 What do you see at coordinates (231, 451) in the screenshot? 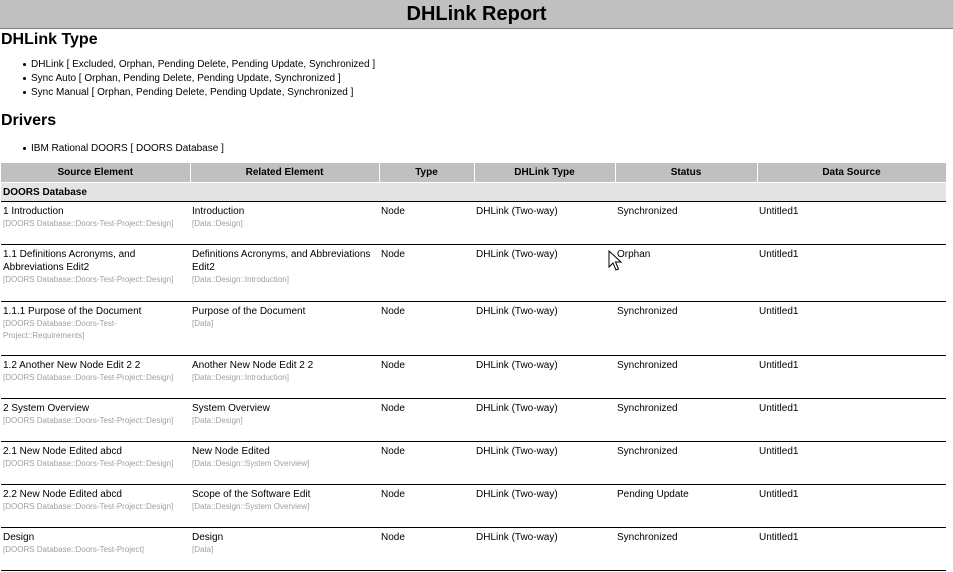
I see `related-element-text: New Node Edited` at bounding box center [231, 451].